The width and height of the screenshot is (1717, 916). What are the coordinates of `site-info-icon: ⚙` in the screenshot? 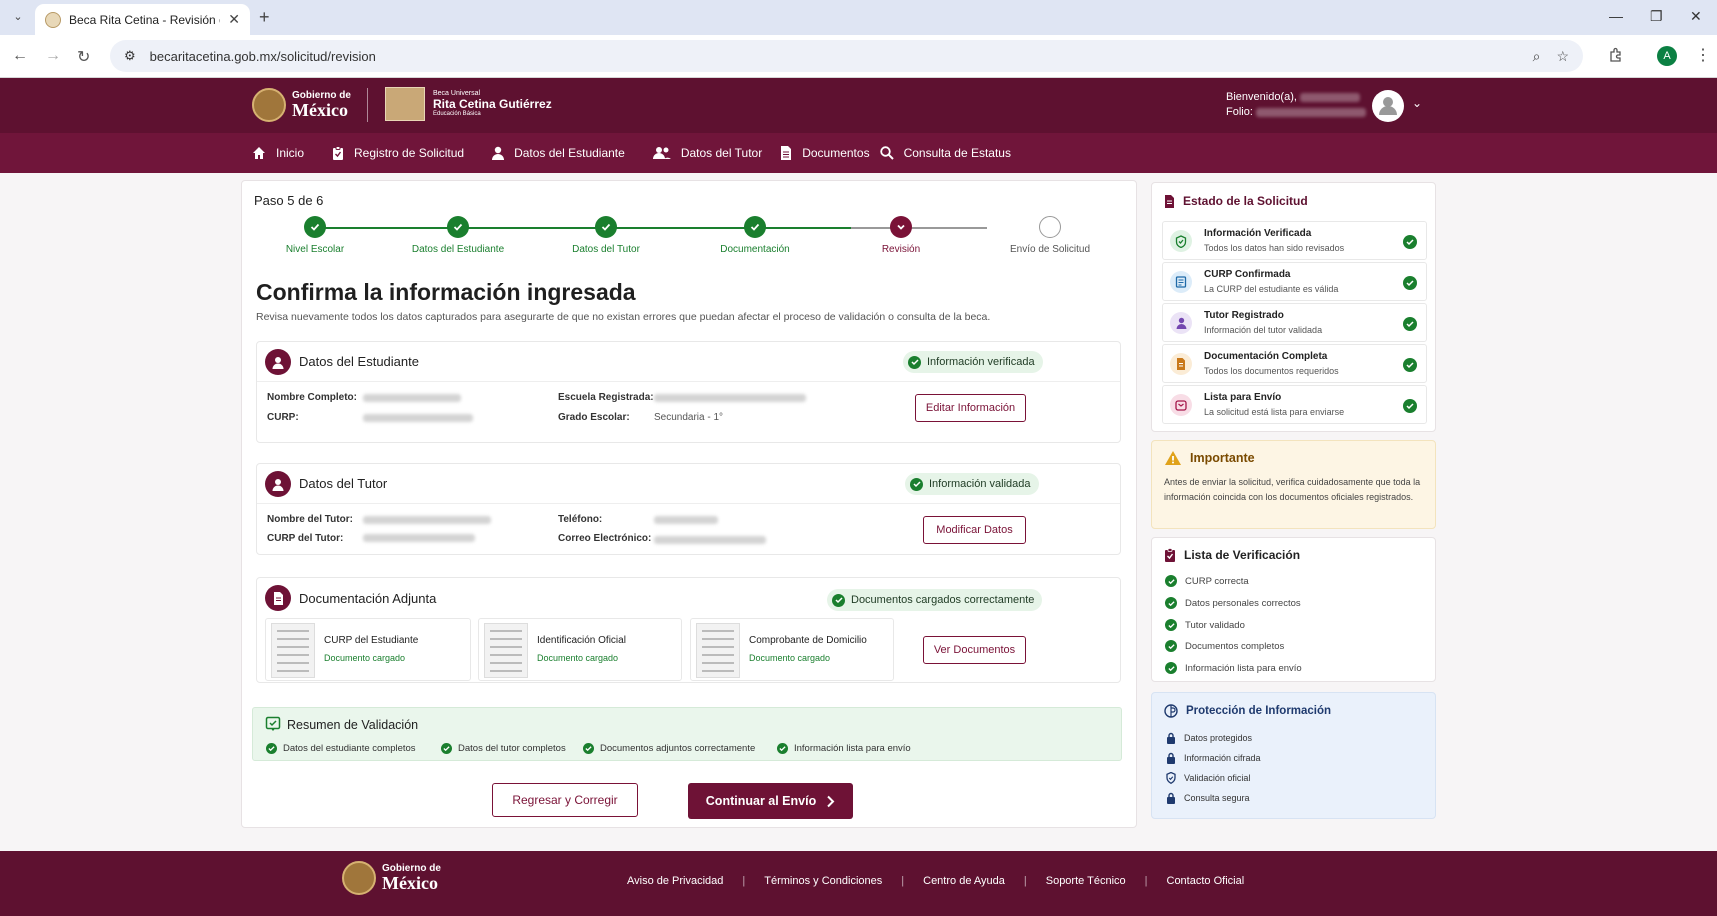 It's located at (130, 56).